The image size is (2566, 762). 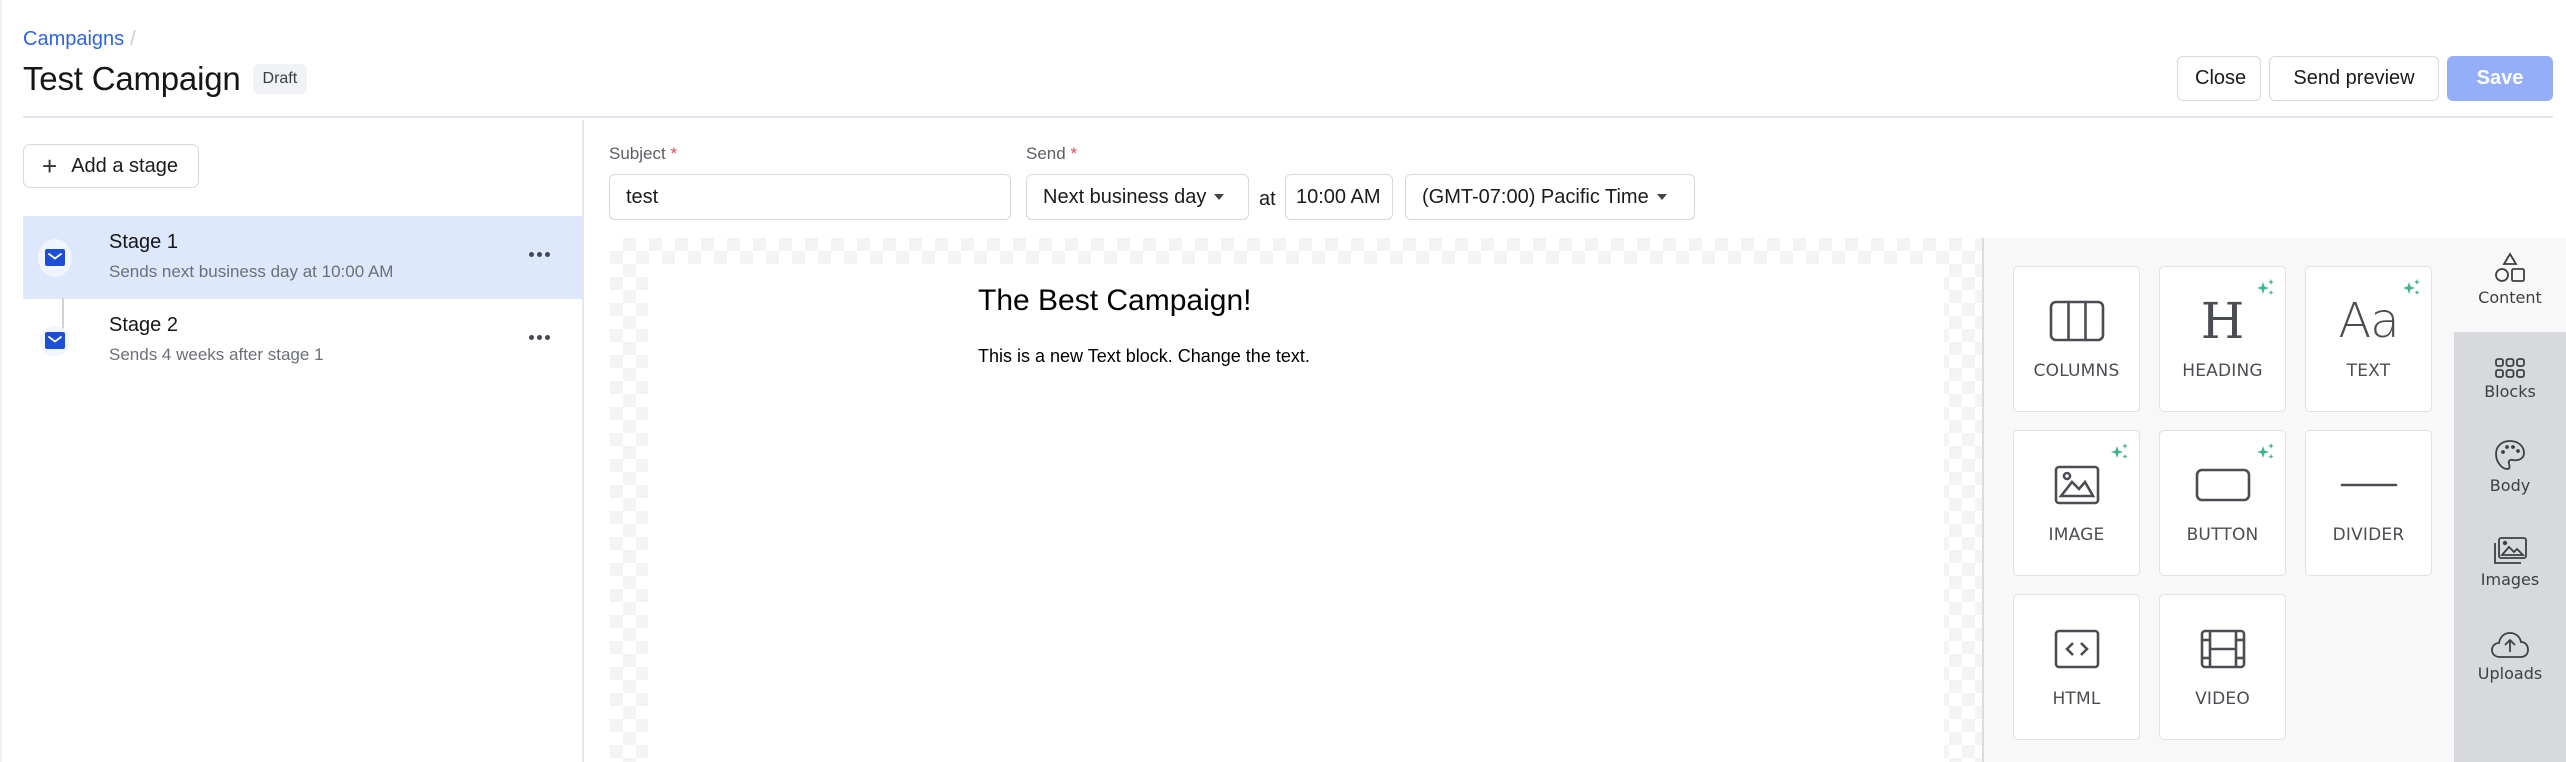 What do you see at coordinates (216, 339) in the screenshot?
I see `stage-texts: Stage 2 Sends 4 weeks after stage 1` at bounding box center [216, 339].